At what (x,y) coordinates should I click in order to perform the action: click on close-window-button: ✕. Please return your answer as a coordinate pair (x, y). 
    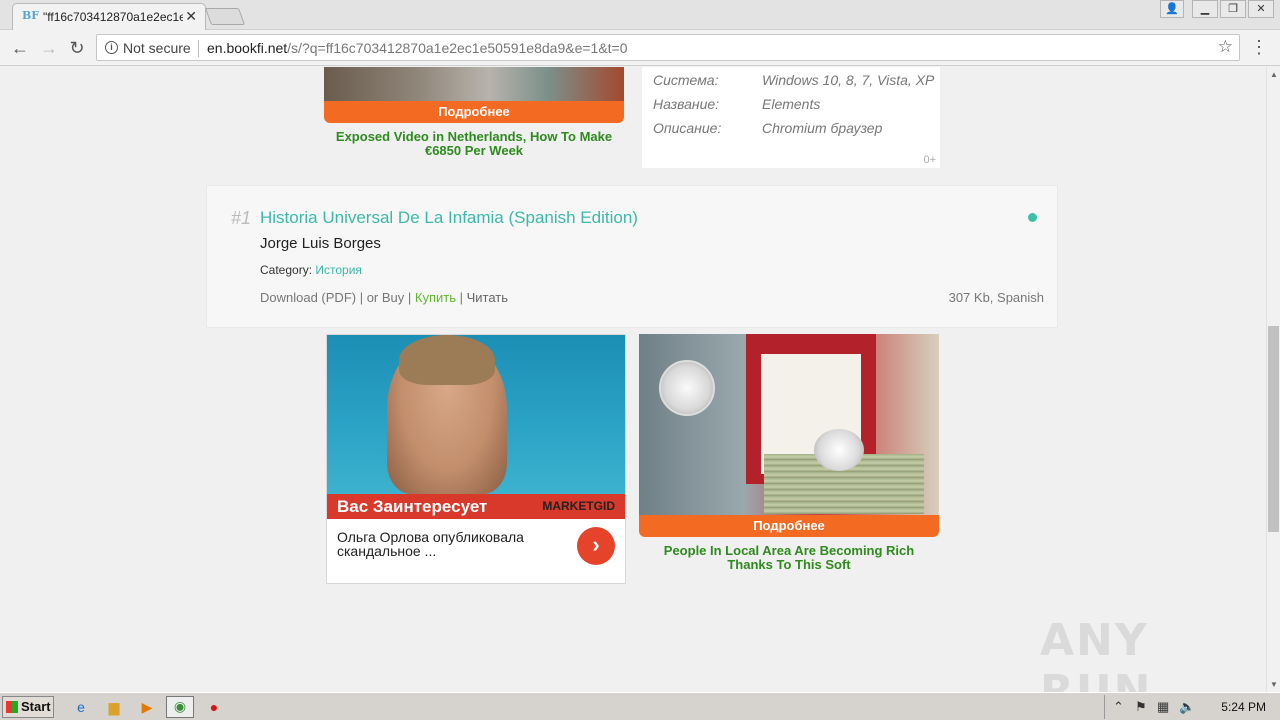
    Looking at the image, I should click on (1261, 9).